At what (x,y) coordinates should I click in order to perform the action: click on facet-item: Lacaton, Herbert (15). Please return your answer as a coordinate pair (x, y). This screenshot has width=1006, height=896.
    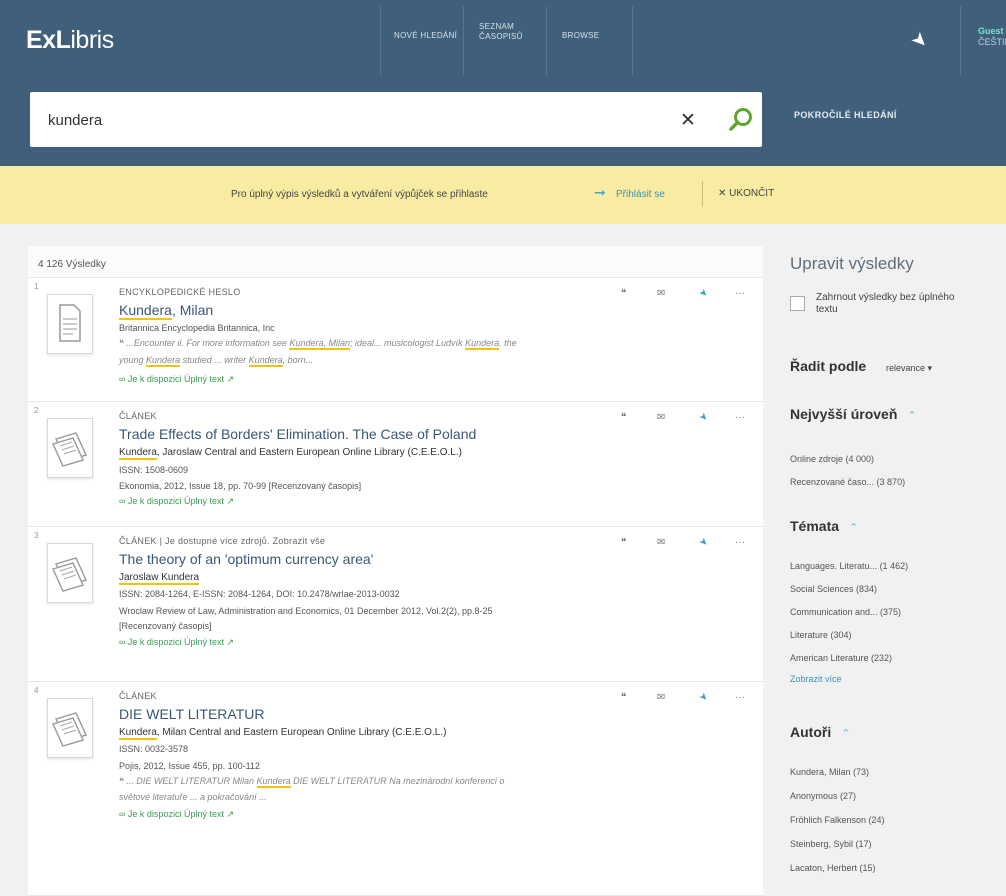
    Looking at the image, I should click on (833, 868).